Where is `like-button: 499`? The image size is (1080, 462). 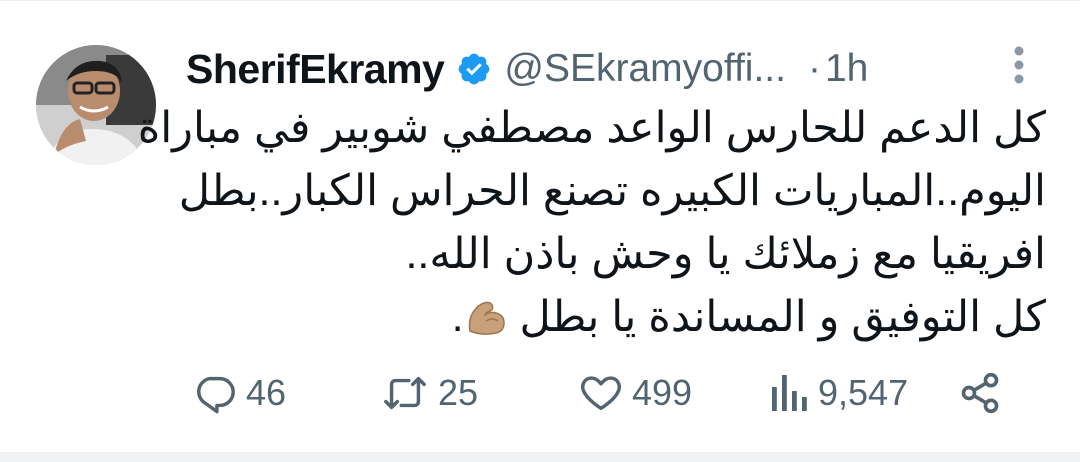
like-button: 499 is located at coordinates (635, 393).